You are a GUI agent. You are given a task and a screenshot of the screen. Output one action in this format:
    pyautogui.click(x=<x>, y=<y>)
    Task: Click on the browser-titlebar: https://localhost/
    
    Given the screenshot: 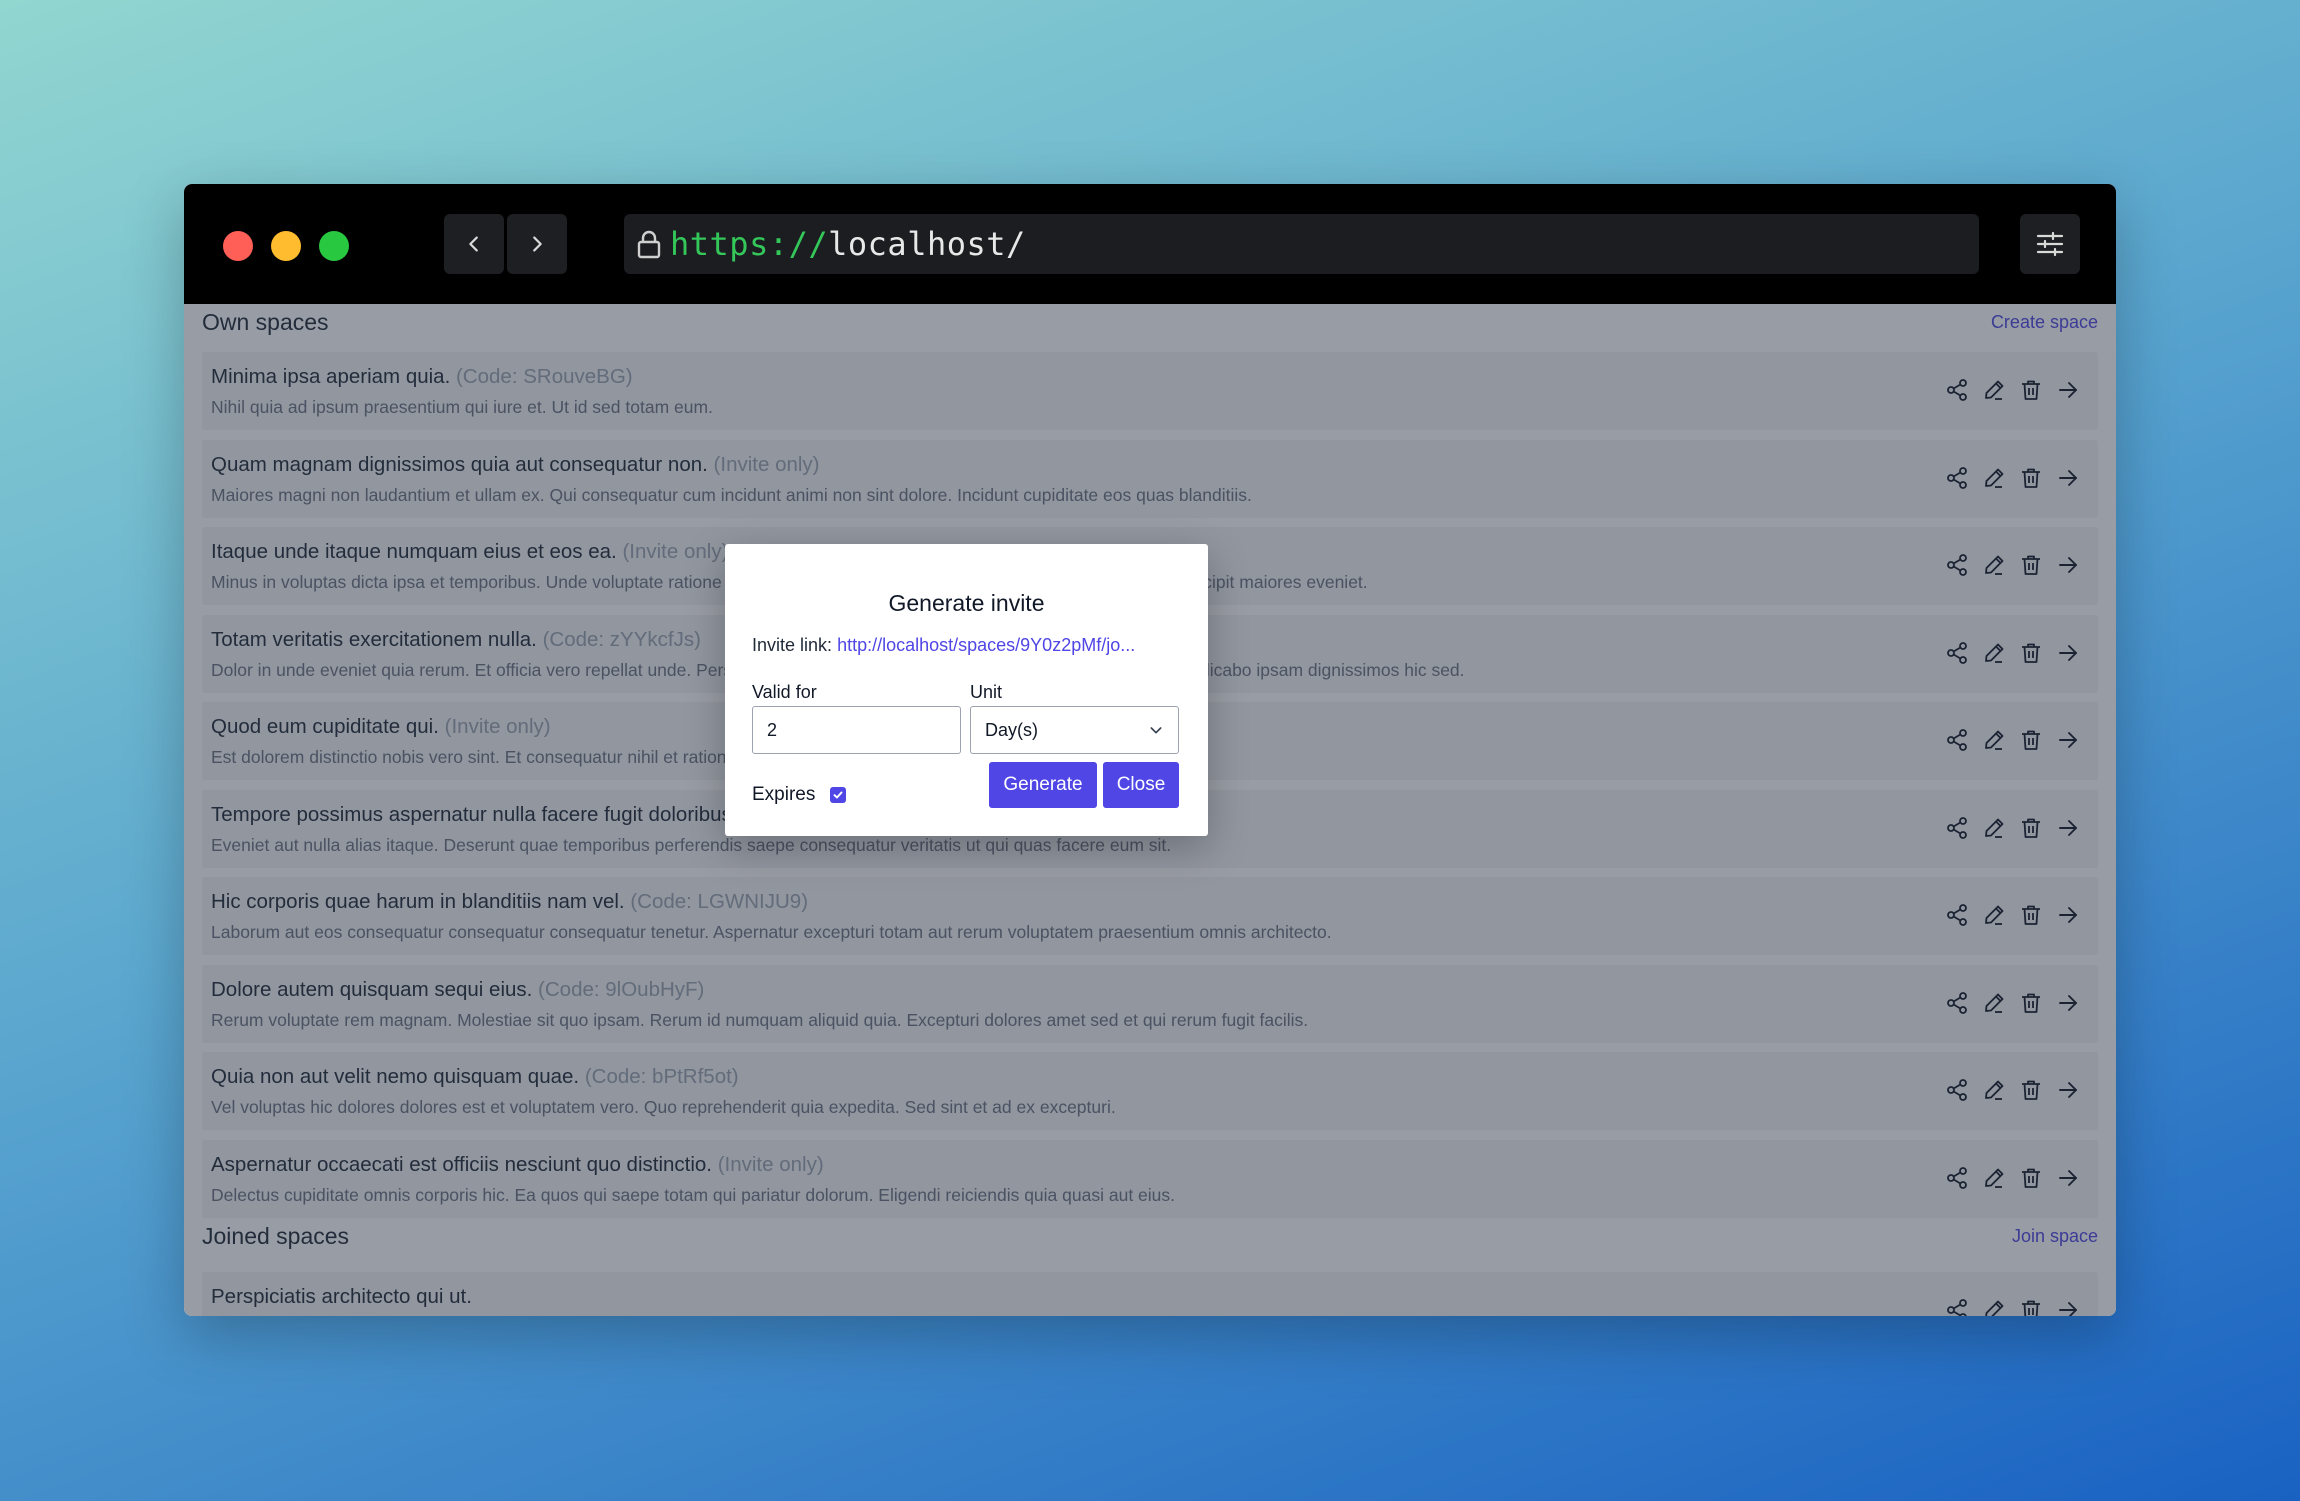 What is the action you would take?
    pyautogui.click(x=1150, y=244)
    